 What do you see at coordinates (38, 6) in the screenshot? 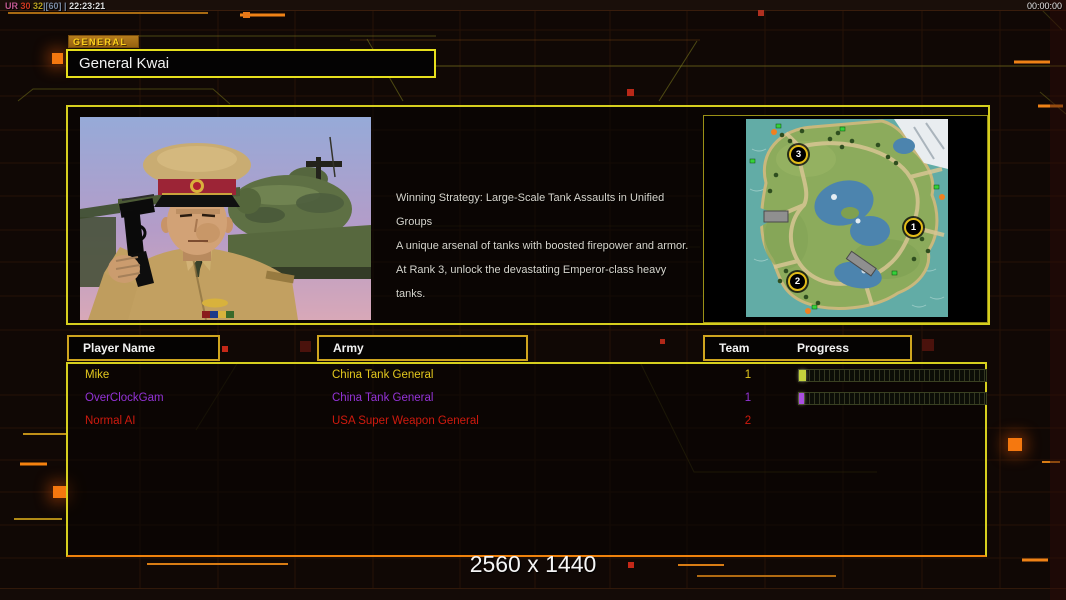
I see `debug-segment: 32` at bounding box center [38, 6].